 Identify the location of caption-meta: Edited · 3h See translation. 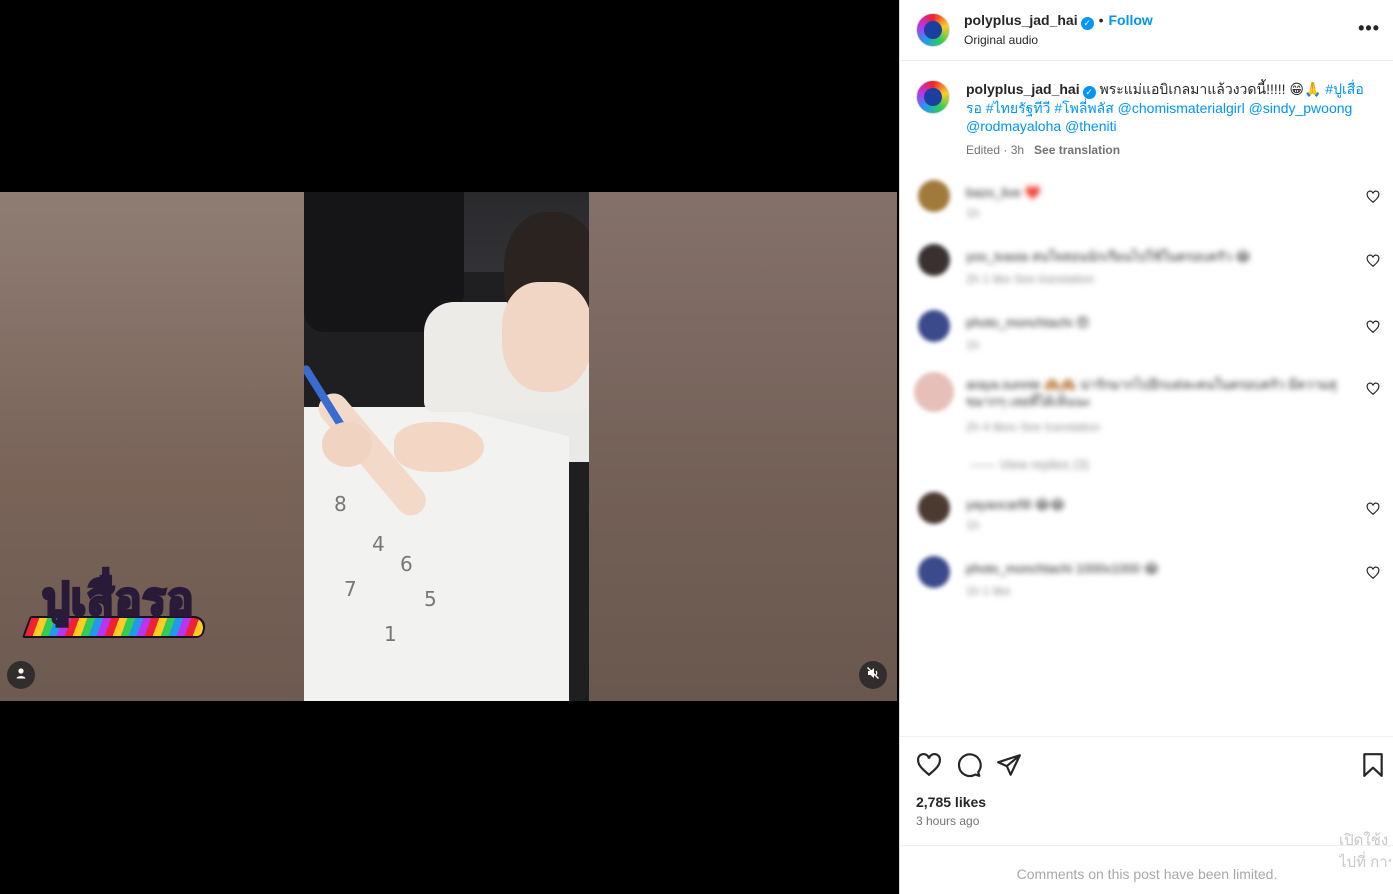
(1043, 150).